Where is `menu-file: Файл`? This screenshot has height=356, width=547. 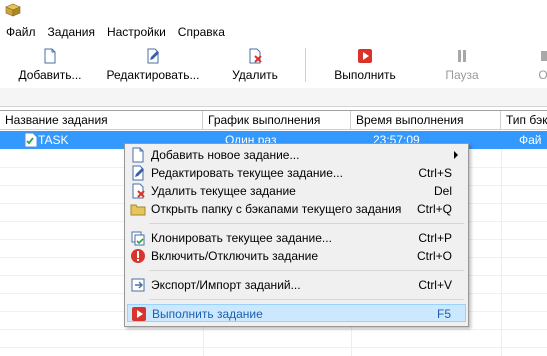 menu-file: Файл is located at coordinates (21, 32).